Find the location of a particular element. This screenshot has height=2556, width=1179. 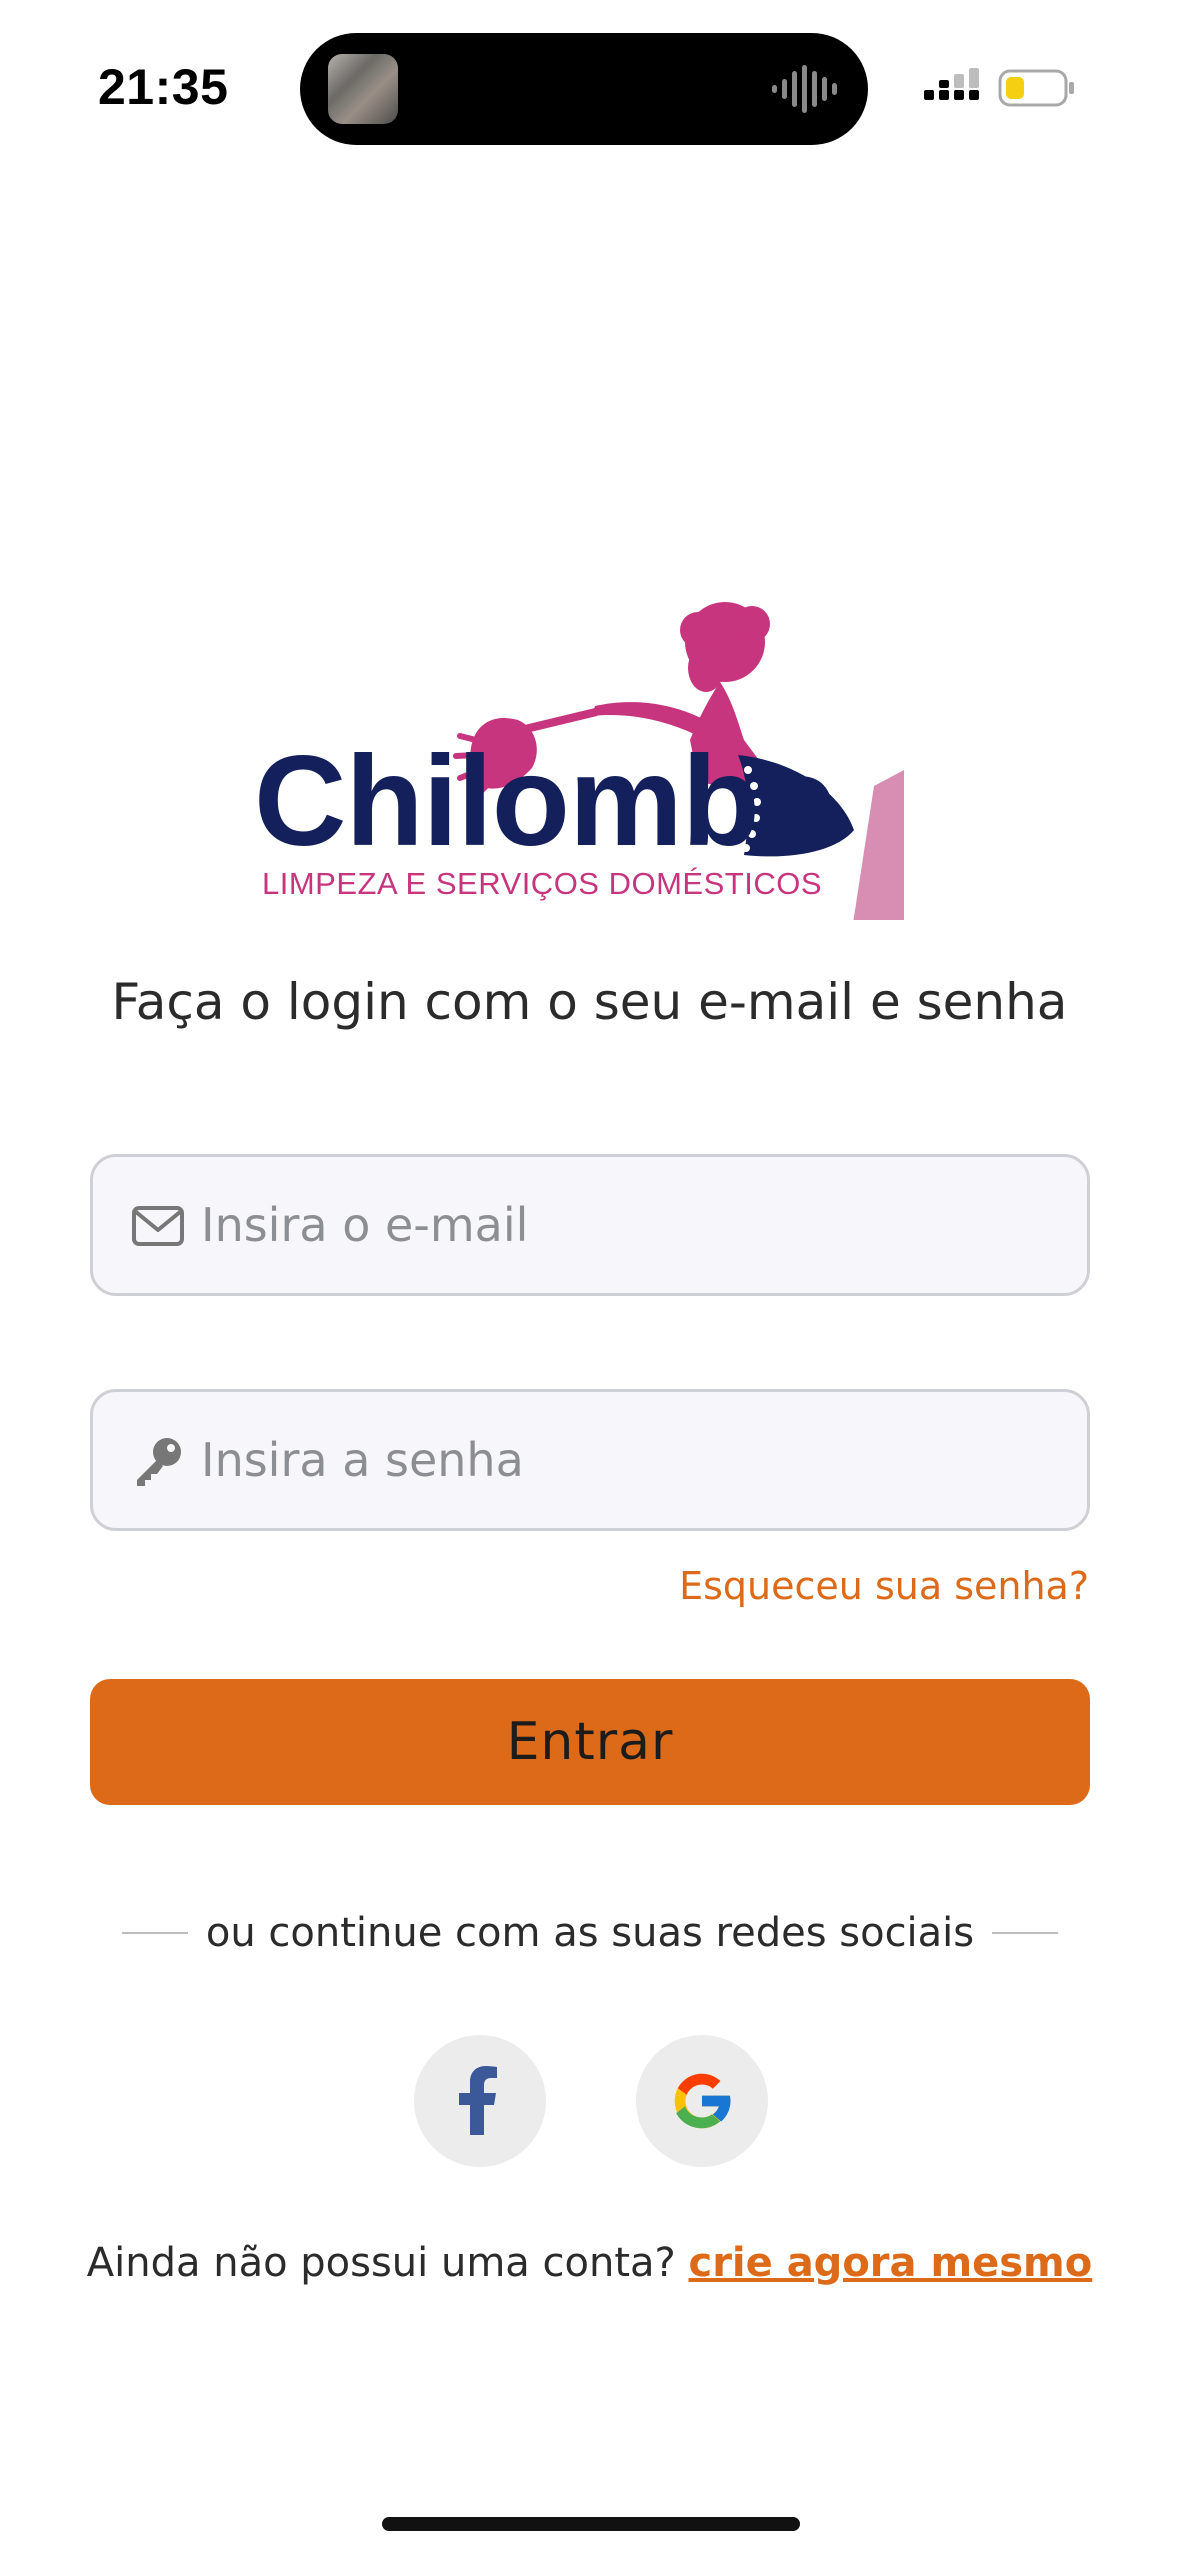

signup-prompt: Ainda não possui uma conta? is located at coordinates (387, 2263).